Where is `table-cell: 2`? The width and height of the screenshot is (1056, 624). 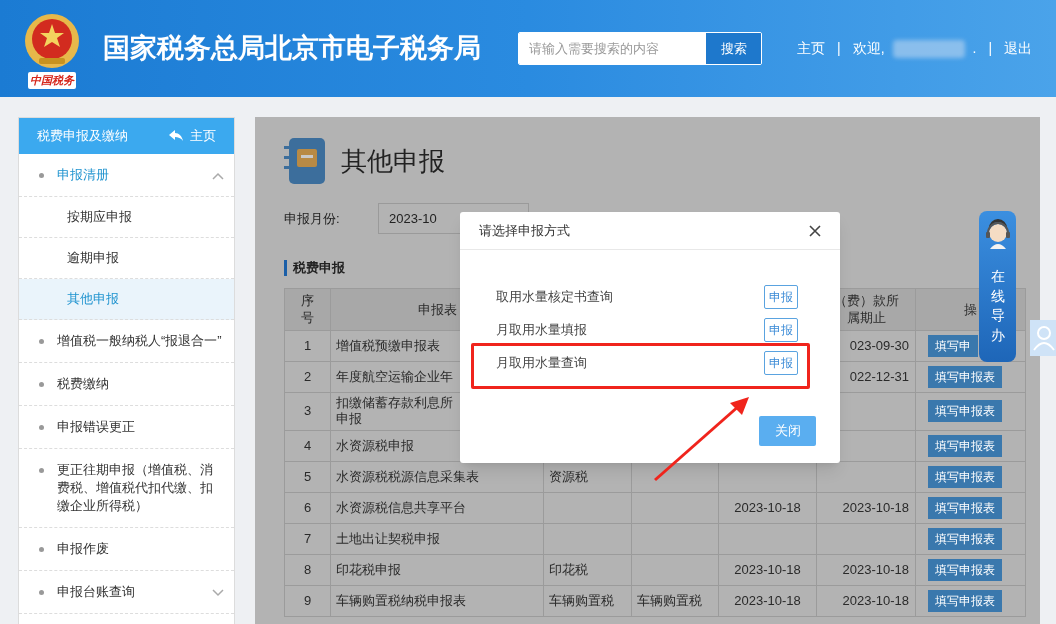
table-cell: 2 is located at coordinates (307, 376).